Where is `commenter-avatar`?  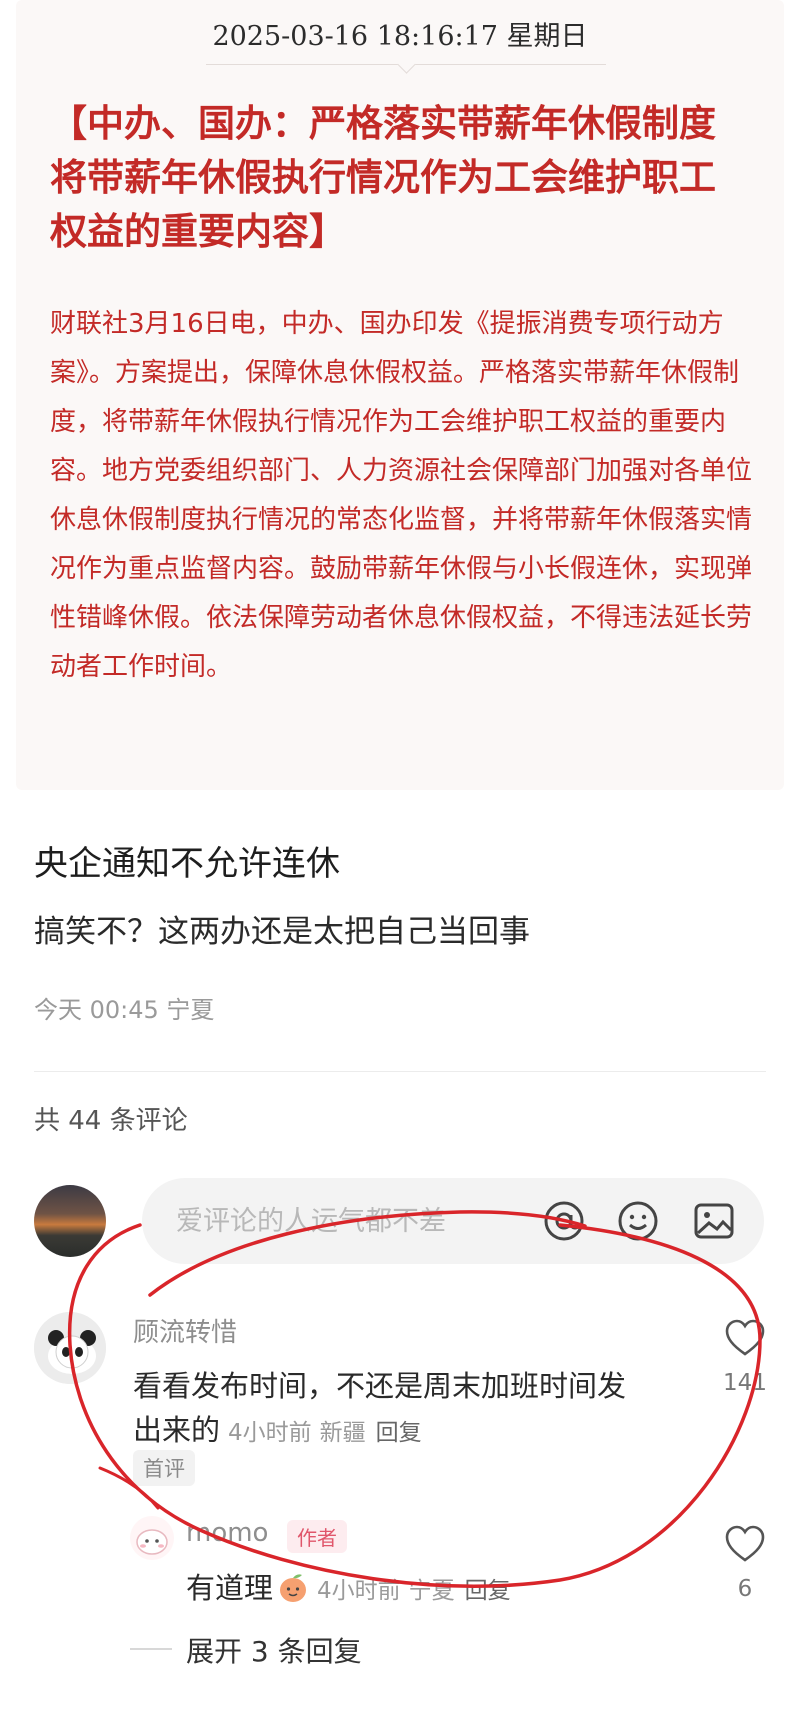
commenter-avatar is located at coordinates (70, 1348).